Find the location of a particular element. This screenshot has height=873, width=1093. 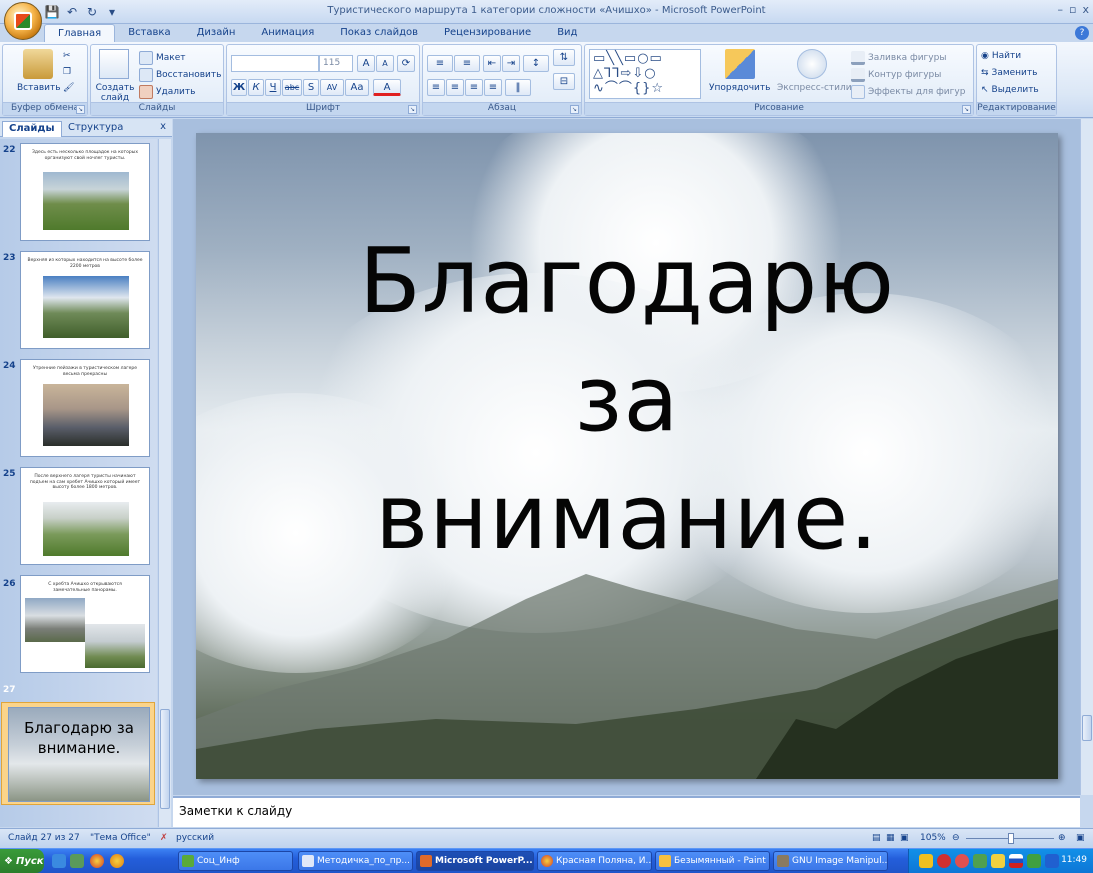

tab-slideshow: Показ слайдов is located at coordinates (379, 33).